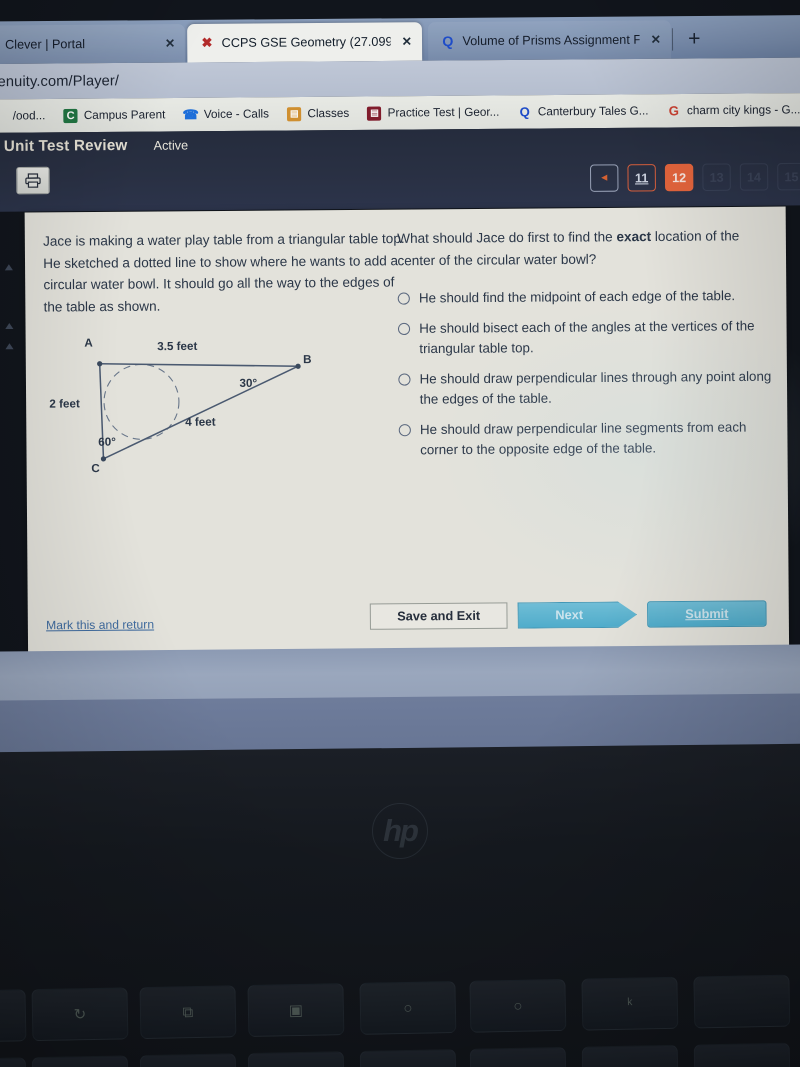  What do you see at coordinates (248, 383) in the screenshot?
I see `angle-label-b: 30°` at bounding box center [248, 383].